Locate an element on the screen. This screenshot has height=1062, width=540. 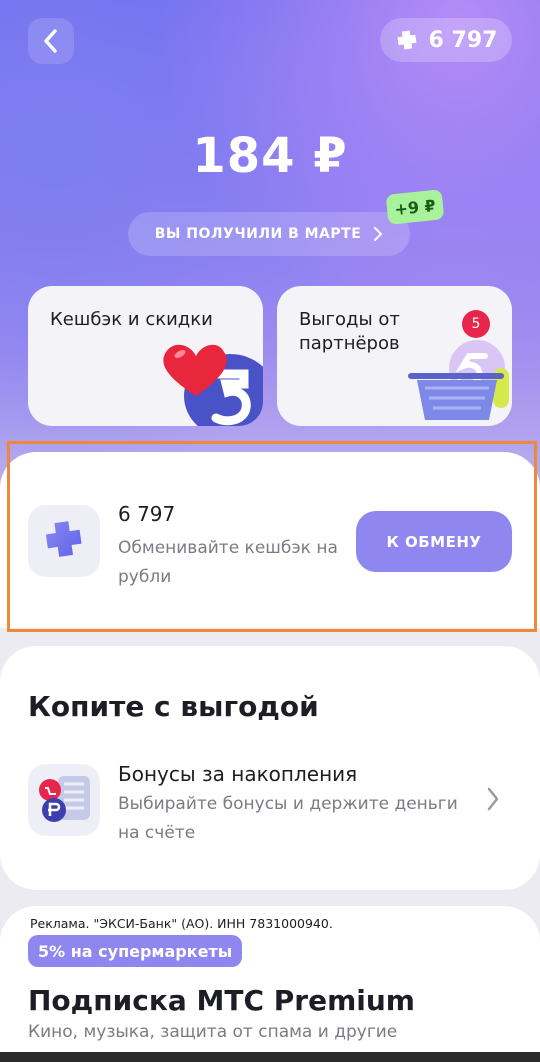
chevron-left-icon is located at coordinates (50, 41).